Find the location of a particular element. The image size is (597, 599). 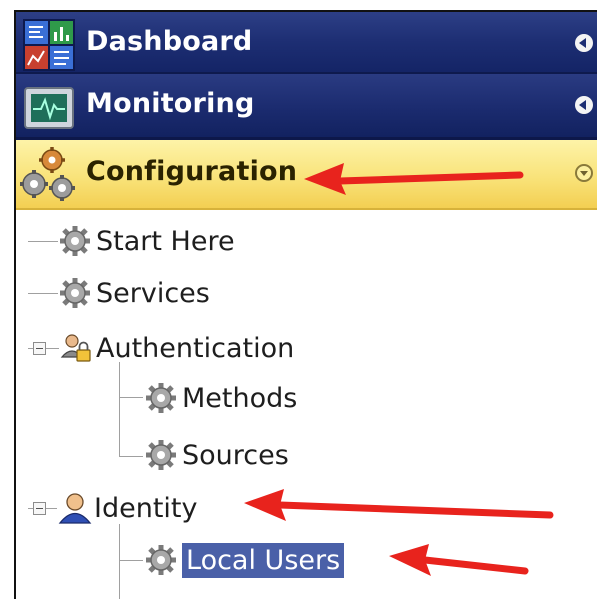

dashboard-icon is located at coordinates (49, 45).